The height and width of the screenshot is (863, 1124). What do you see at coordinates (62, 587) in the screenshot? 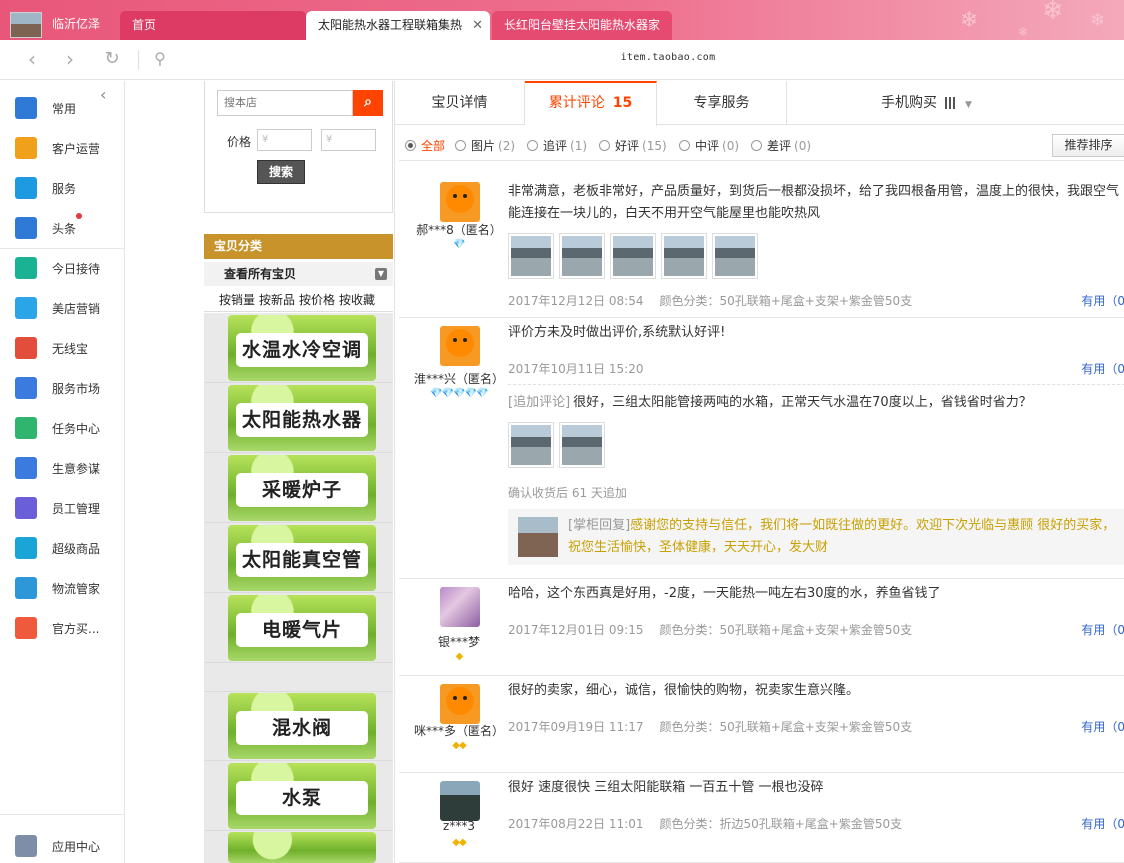
I see `sidebar-item: 物流管家` at bounding box center [62, 587].